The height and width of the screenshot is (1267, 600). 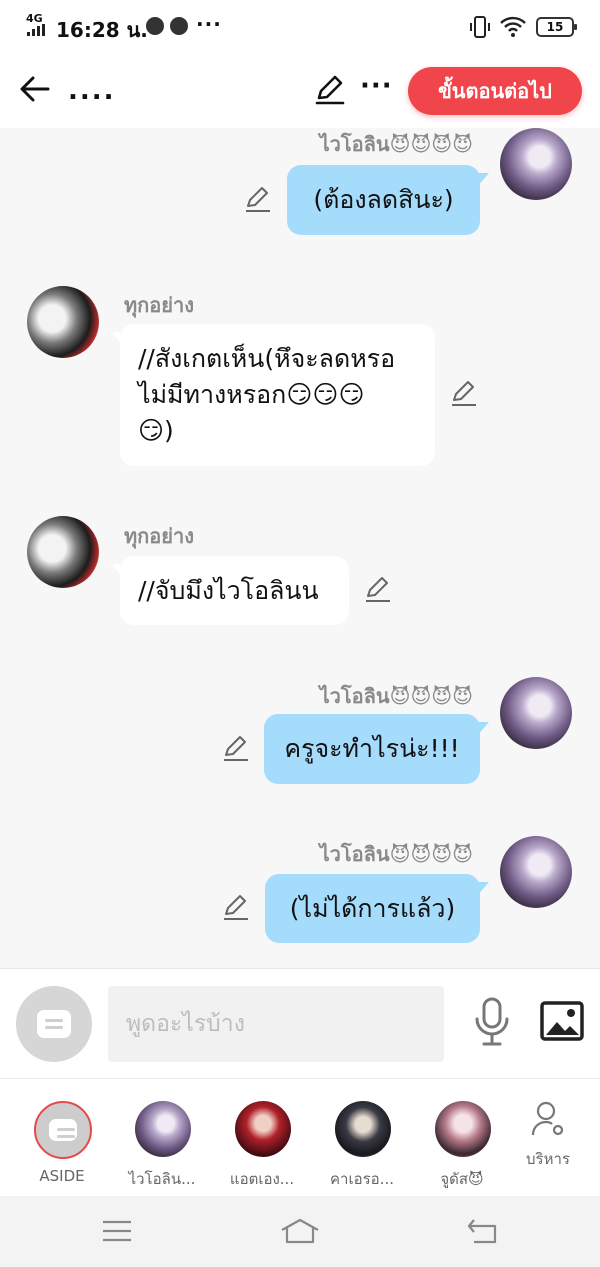 I want to click on admin-label: บริหาร, so click(x=548, y=1159).